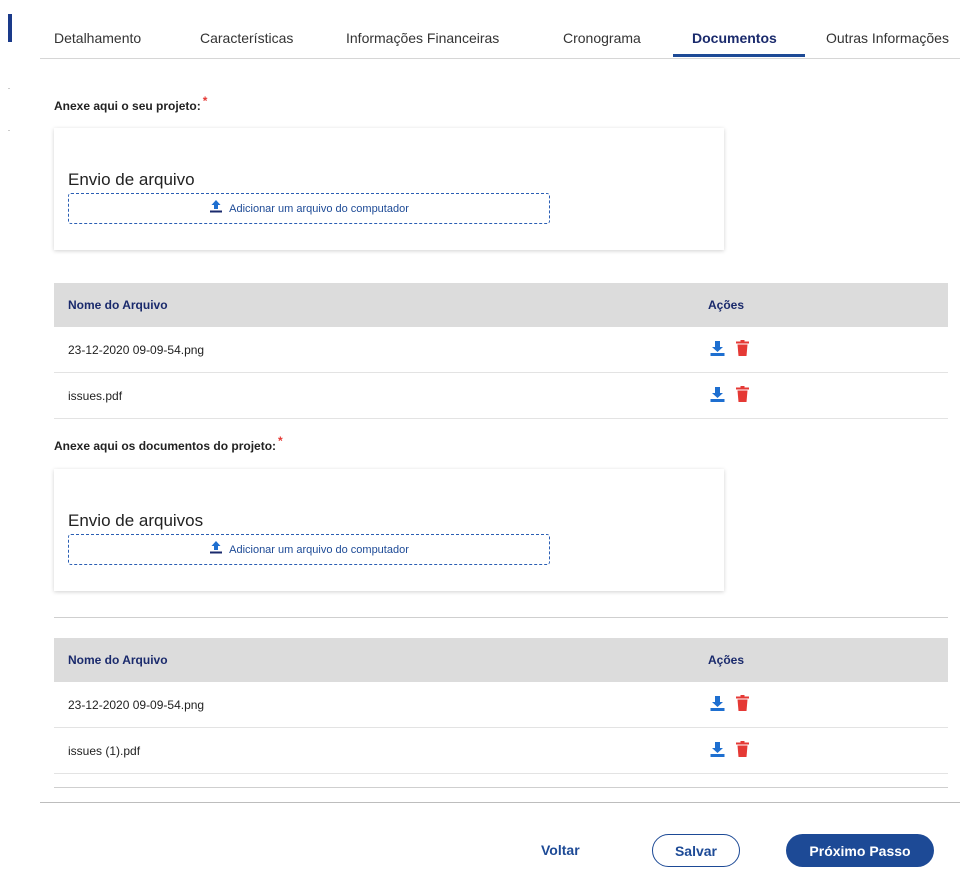 The width and height of the screenshot is (960, 884). What do you see at coordinates (246, 38) in the screenshot?
I see `tab-caracteristicas: Características` at bounding box center [246, 38].